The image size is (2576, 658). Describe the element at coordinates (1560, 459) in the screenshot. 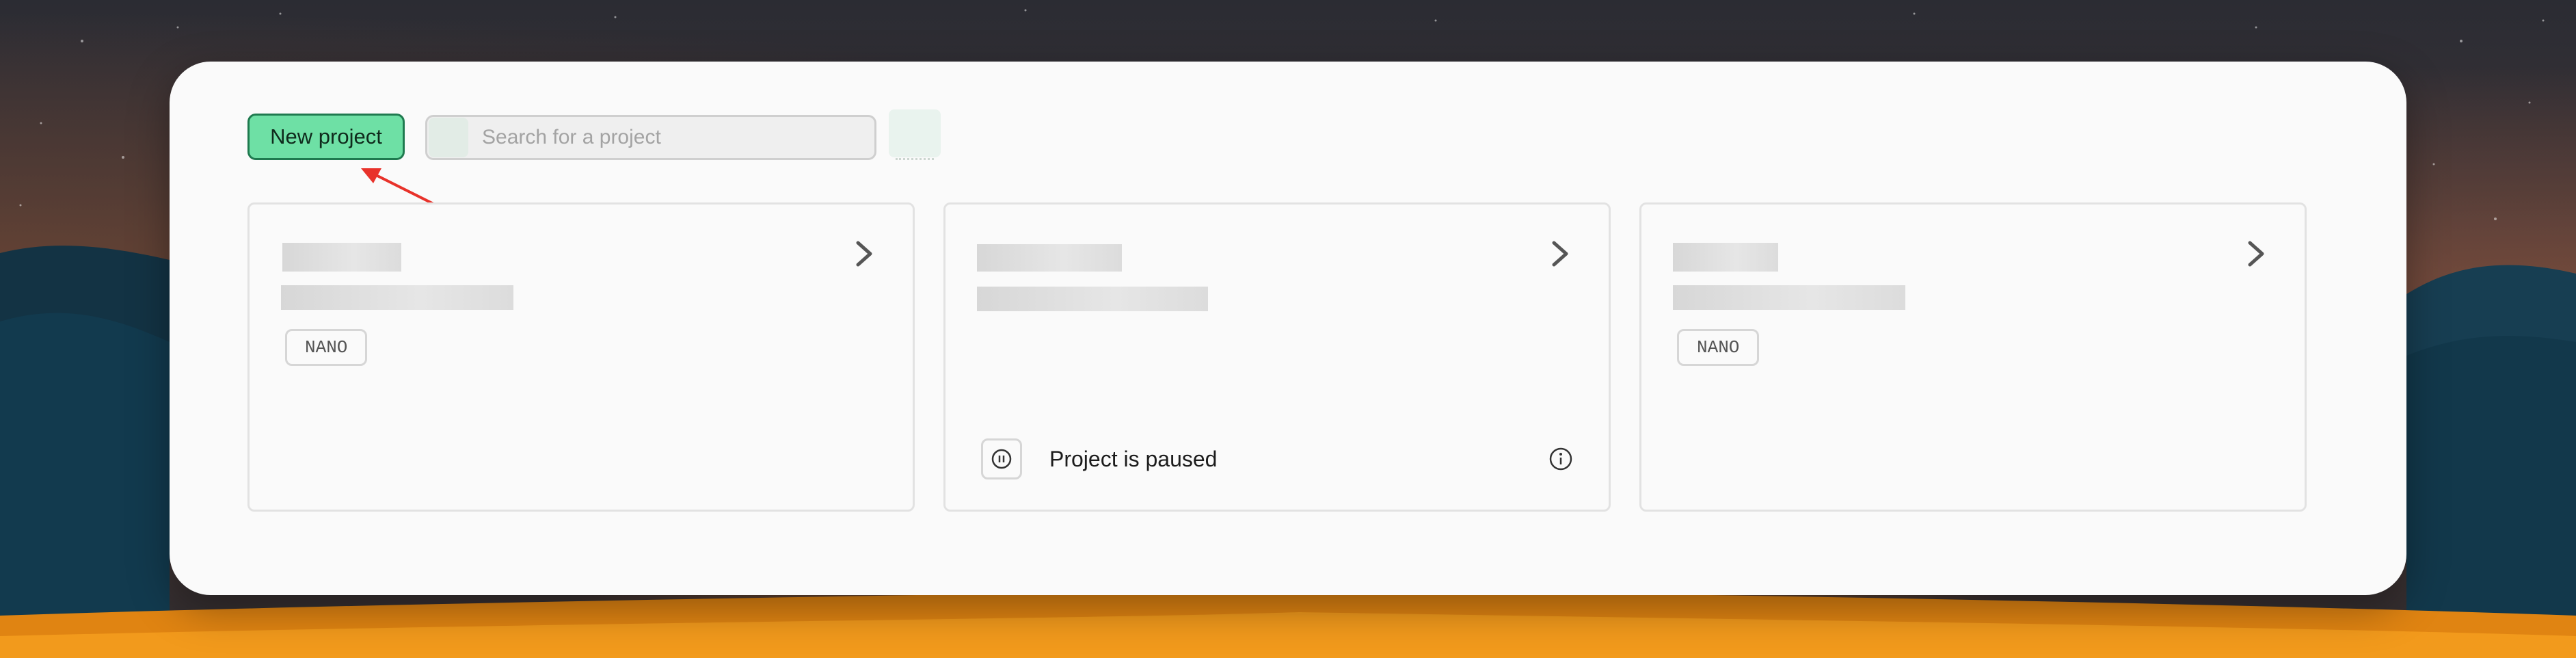

I see `info-icon` at that location.